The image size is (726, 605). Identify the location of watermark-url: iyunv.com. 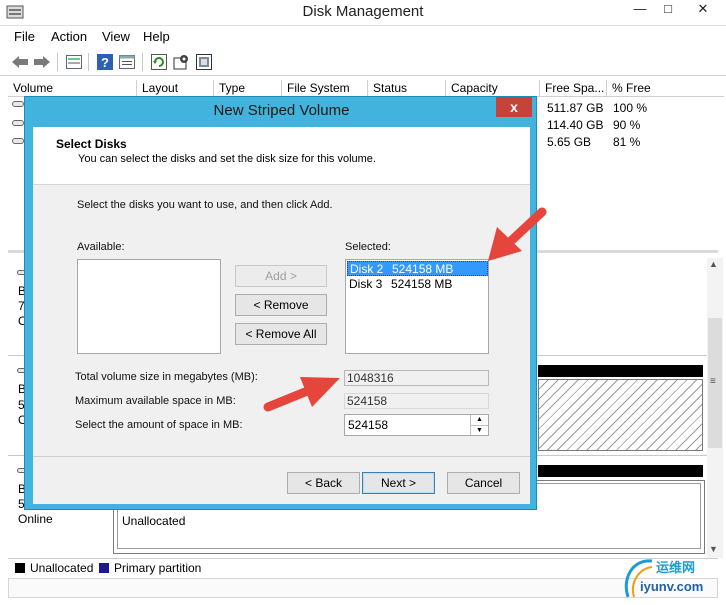
(672, 586).